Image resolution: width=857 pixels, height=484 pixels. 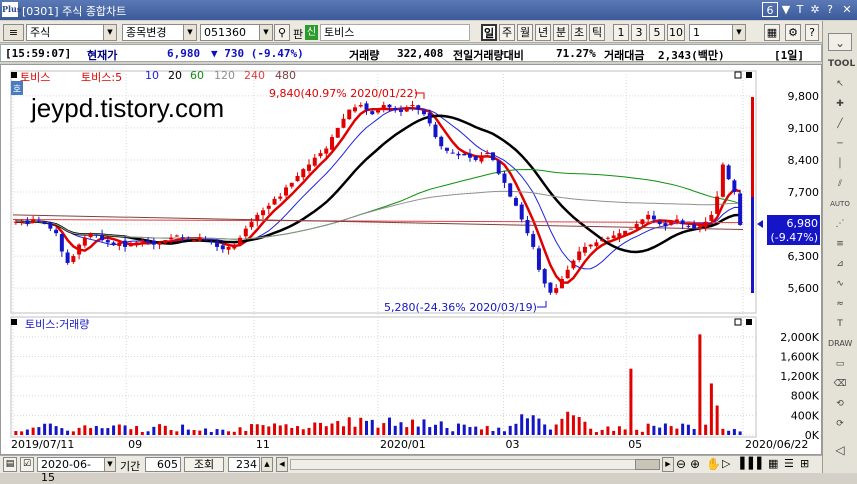 What do you see at coordinates (840, 424) in the screenshot?
I see `redo-icon: ⟳` at bounding box center [840, 424].